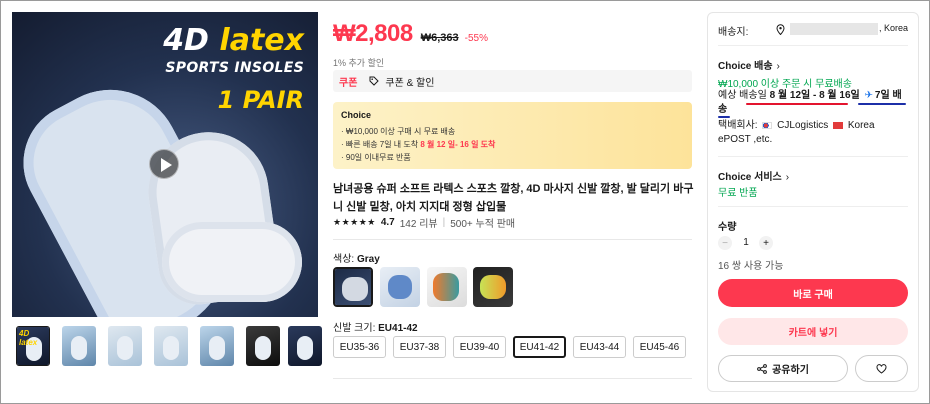  What do you see at coordinates (400, 287) in the screenshot?
I see `swatch-blue` at bounding box center [400, 287].